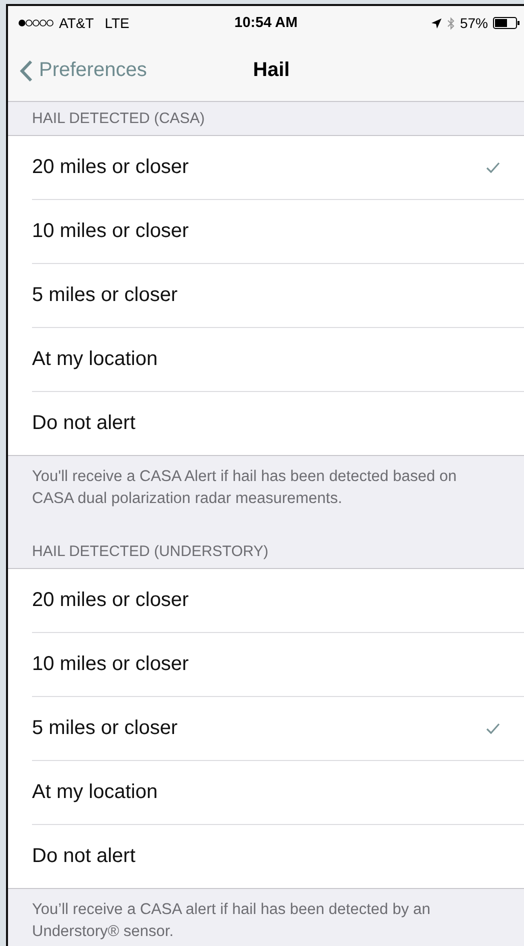 This screenshot has width=524, height=946. I want to click on location-icon, so click(436, 23).